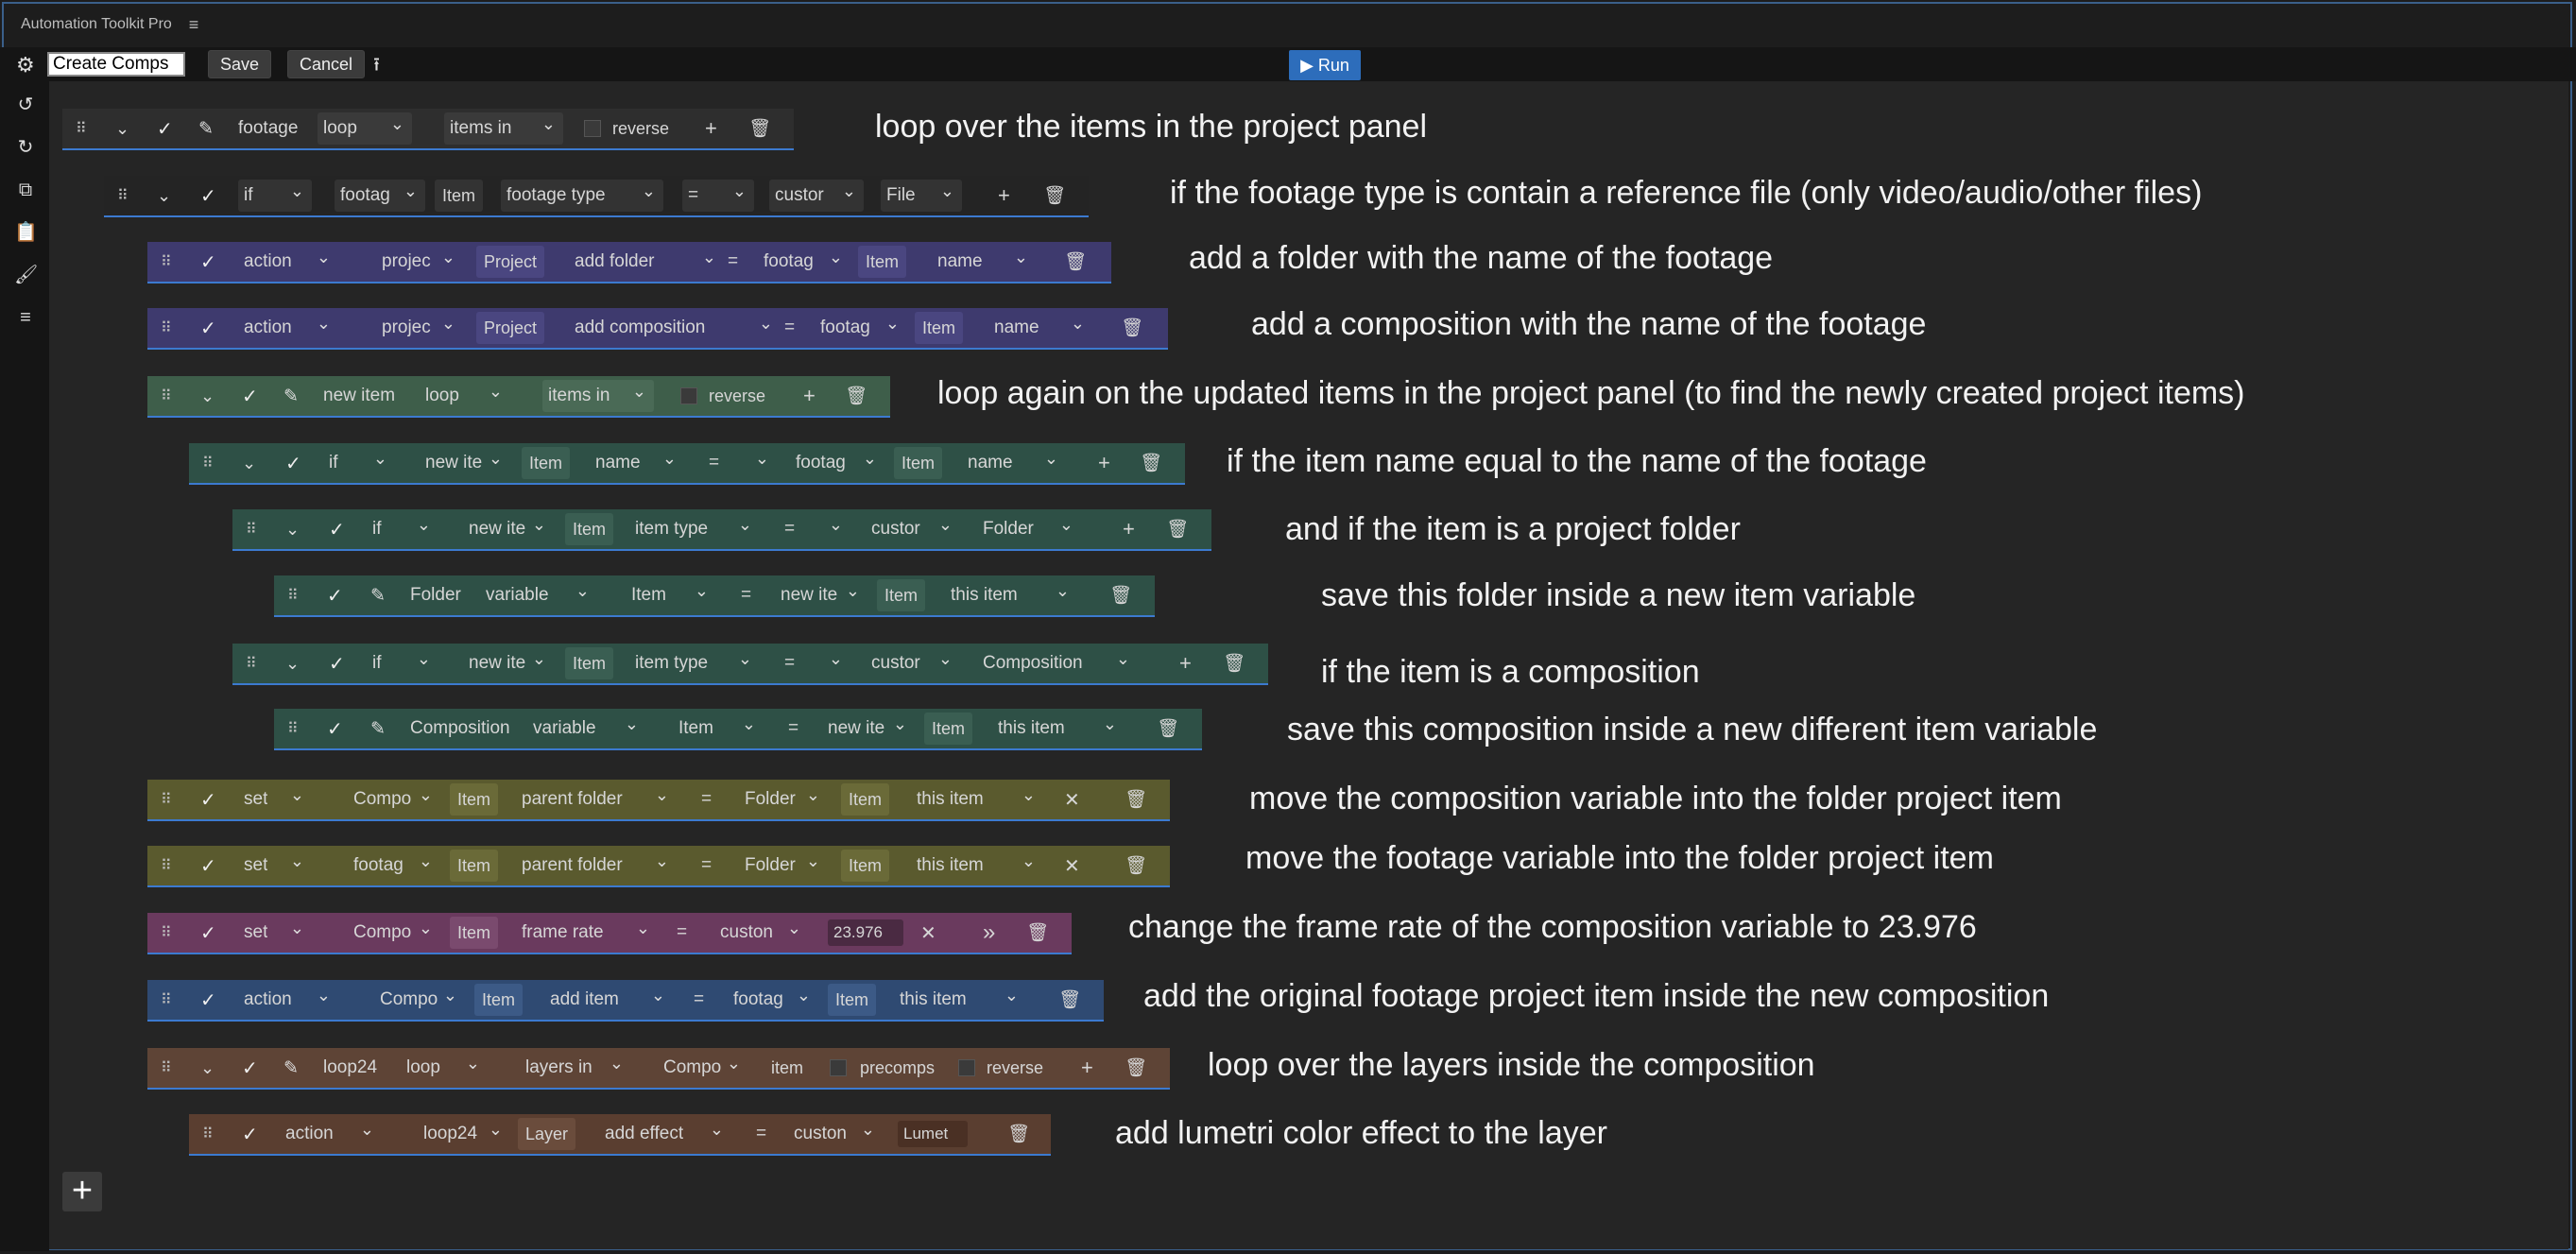 The height and width of the screenshot is (1254, 2576). What do you see at coordinates (1072, 800) in the screenshot?
I see `clear-icon: ✕` at bounding box center [1072, 800].